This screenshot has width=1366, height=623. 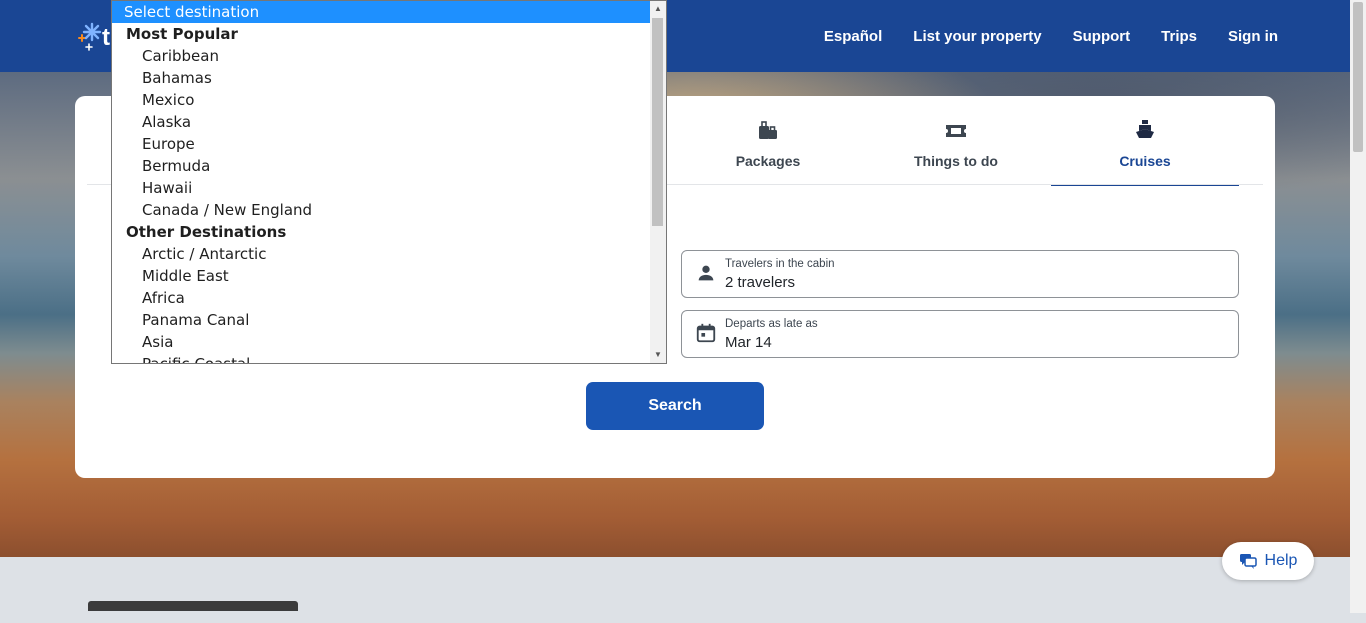 What do you see at coordinates (382, 254) in the screenshot?
I see `option-arctic-antarctic: Arctic / Antarctic` at bounding box center [382, 254].